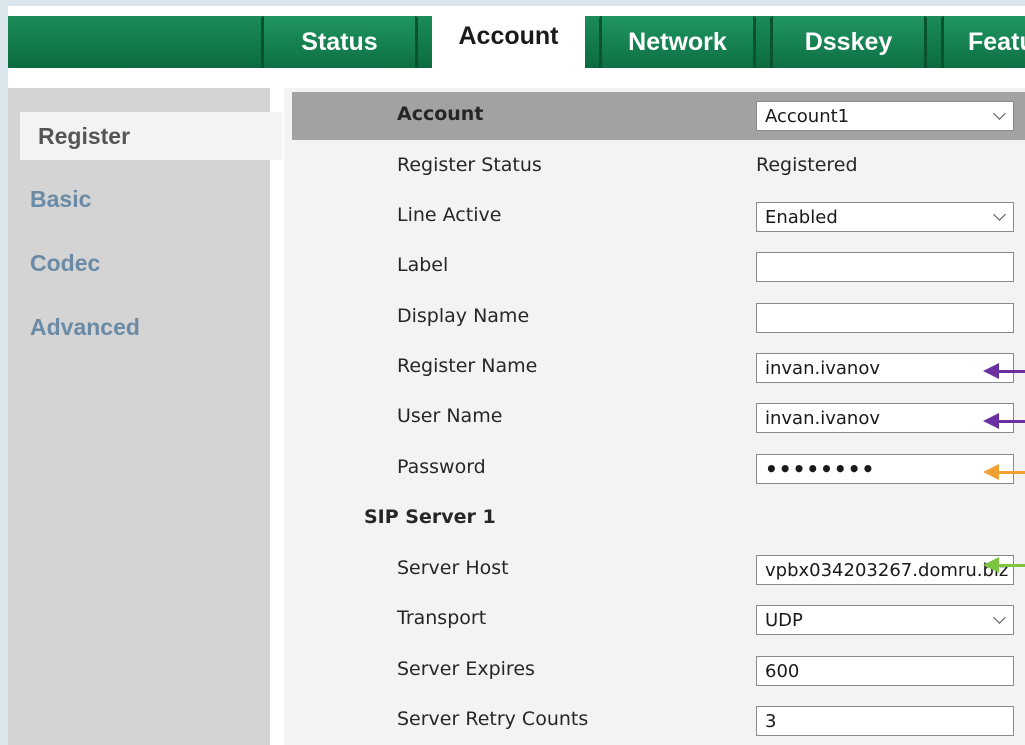 The image size is (1025, 745). What do you see at coordinates (885, 217) in the screenshot?
I see `line-active-select: Enabled` at bounding box center [885, 217].